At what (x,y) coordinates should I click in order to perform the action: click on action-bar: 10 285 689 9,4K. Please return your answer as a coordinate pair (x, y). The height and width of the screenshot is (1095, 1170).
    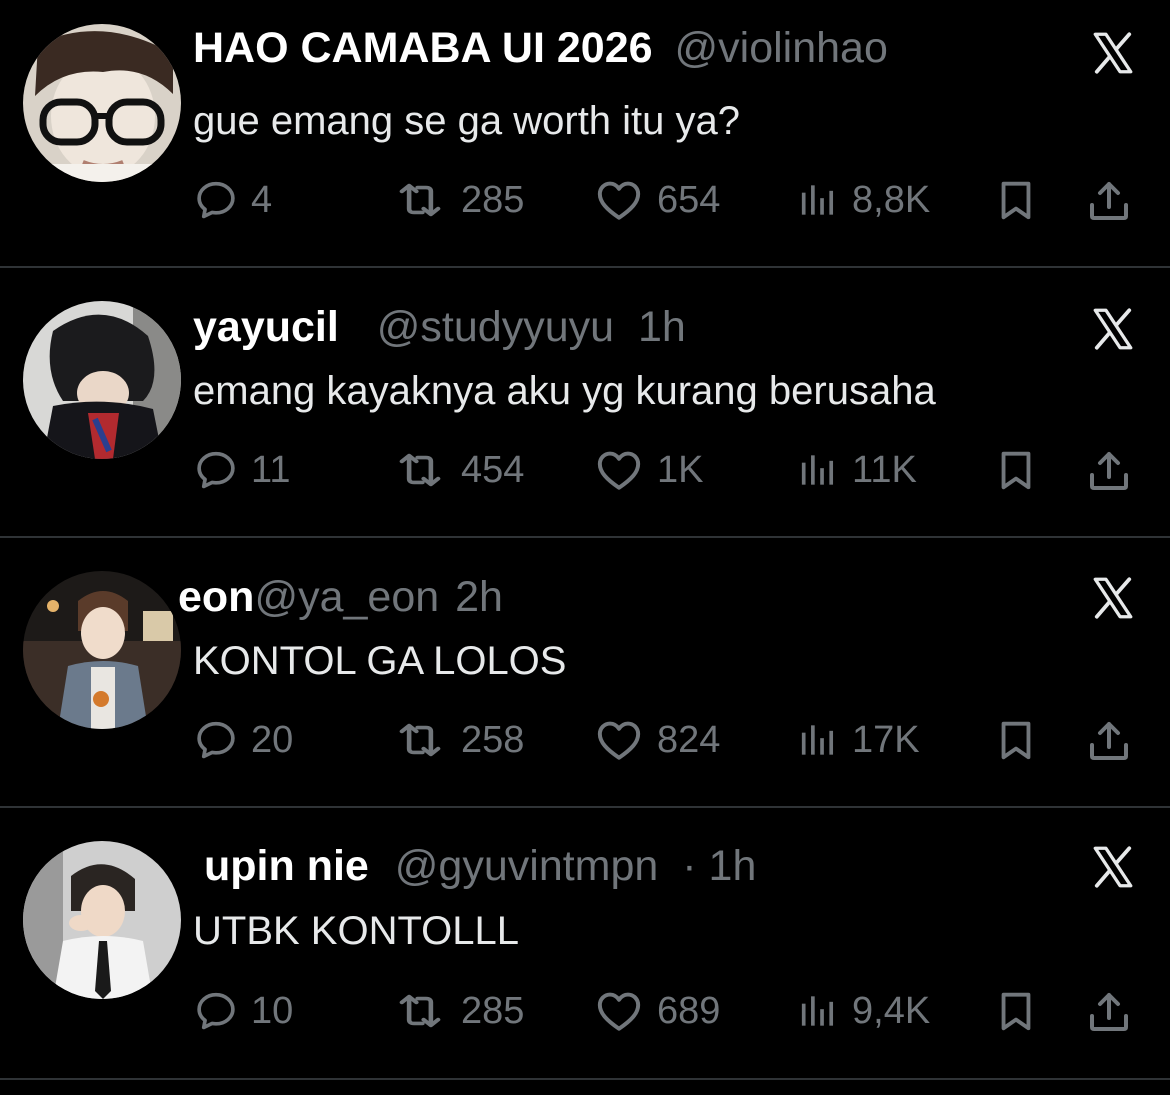
    Looking at the image, I should click on (668, 1011).